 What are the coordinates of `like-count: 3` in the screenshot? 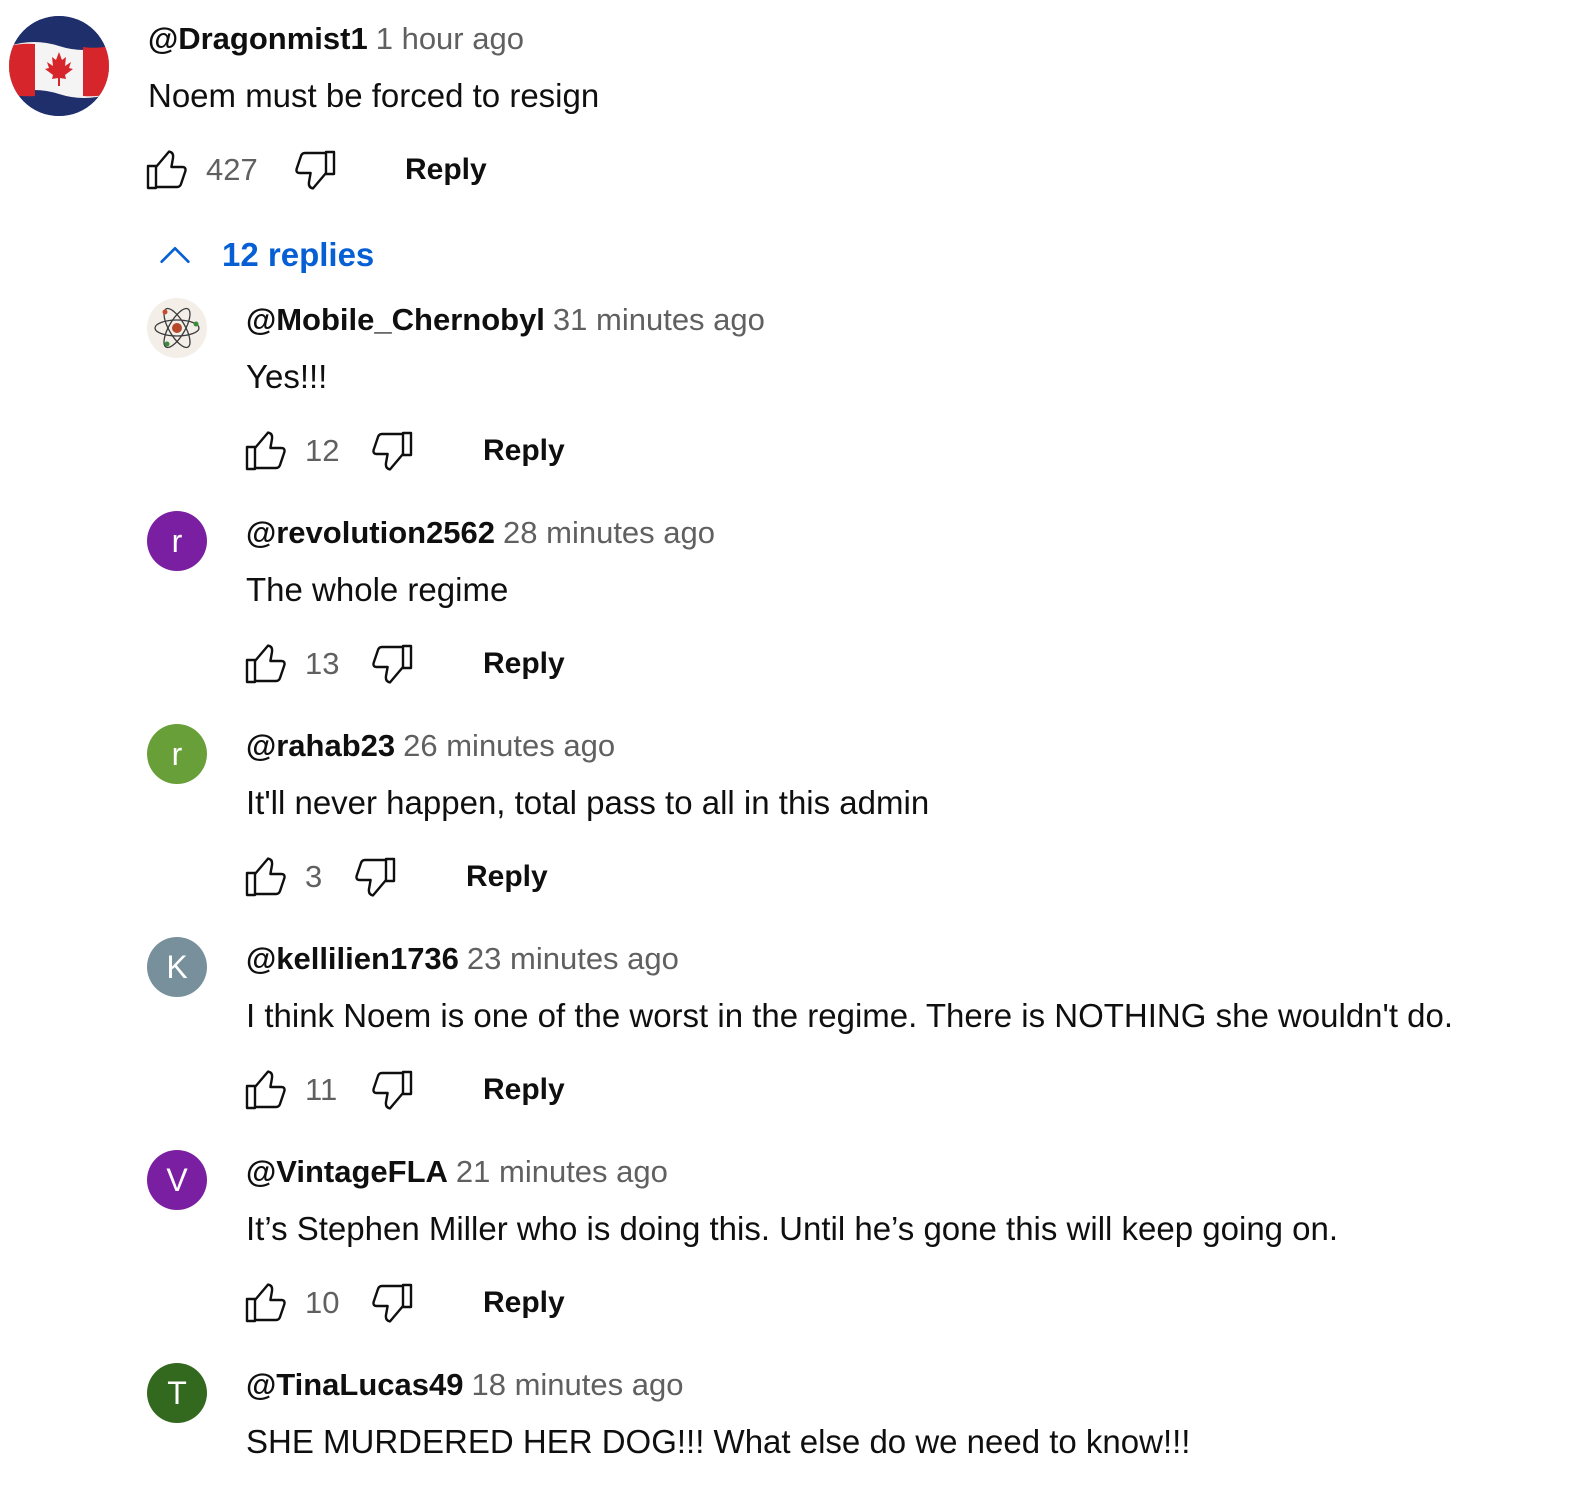 It's located at (314, 876).